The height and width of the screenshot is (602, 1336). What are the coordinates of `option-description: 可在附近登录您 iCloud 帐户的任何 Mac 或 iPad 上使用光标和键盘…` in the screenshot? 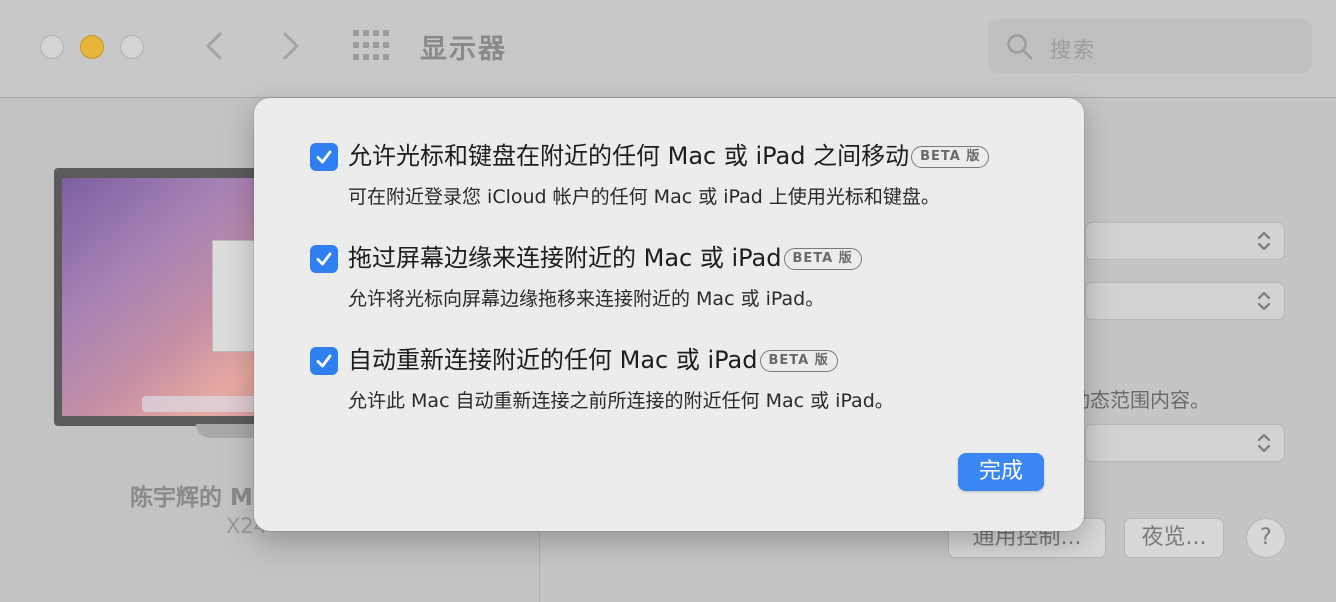 It's located at (644, 197).